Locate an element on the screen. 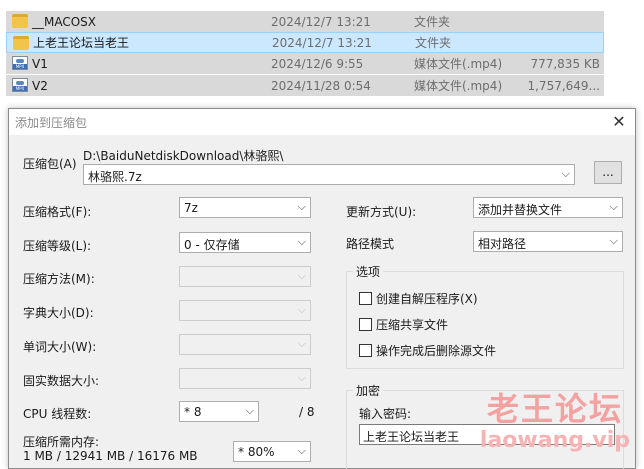 The height and width of the screenshot is (469, 644). dict-label: 字典大小(D): is located at coordinates (58, 313).